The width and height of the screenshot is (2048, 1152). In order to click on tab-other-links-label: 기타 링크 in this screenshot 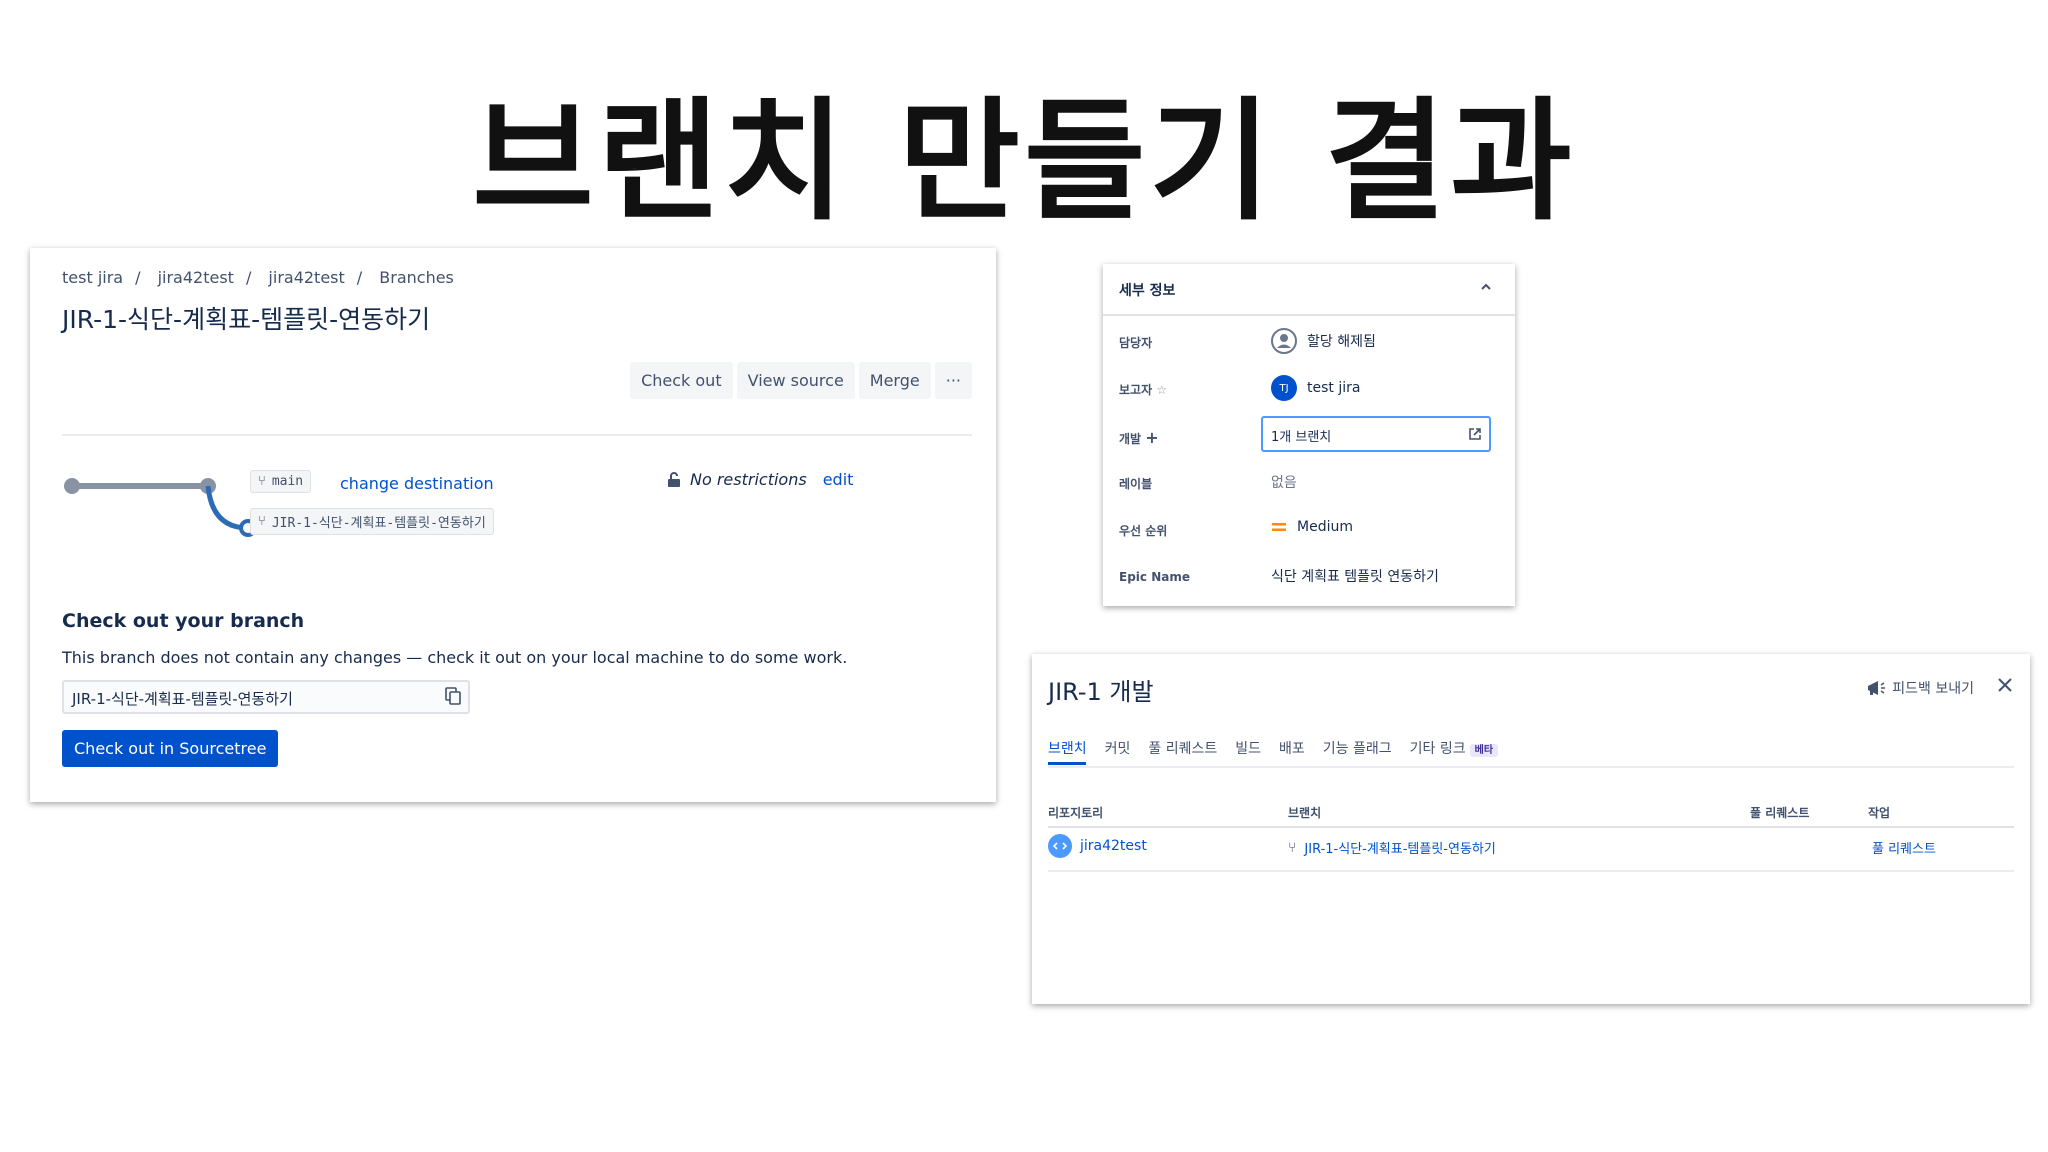, I will do `click(1437, 749)`.